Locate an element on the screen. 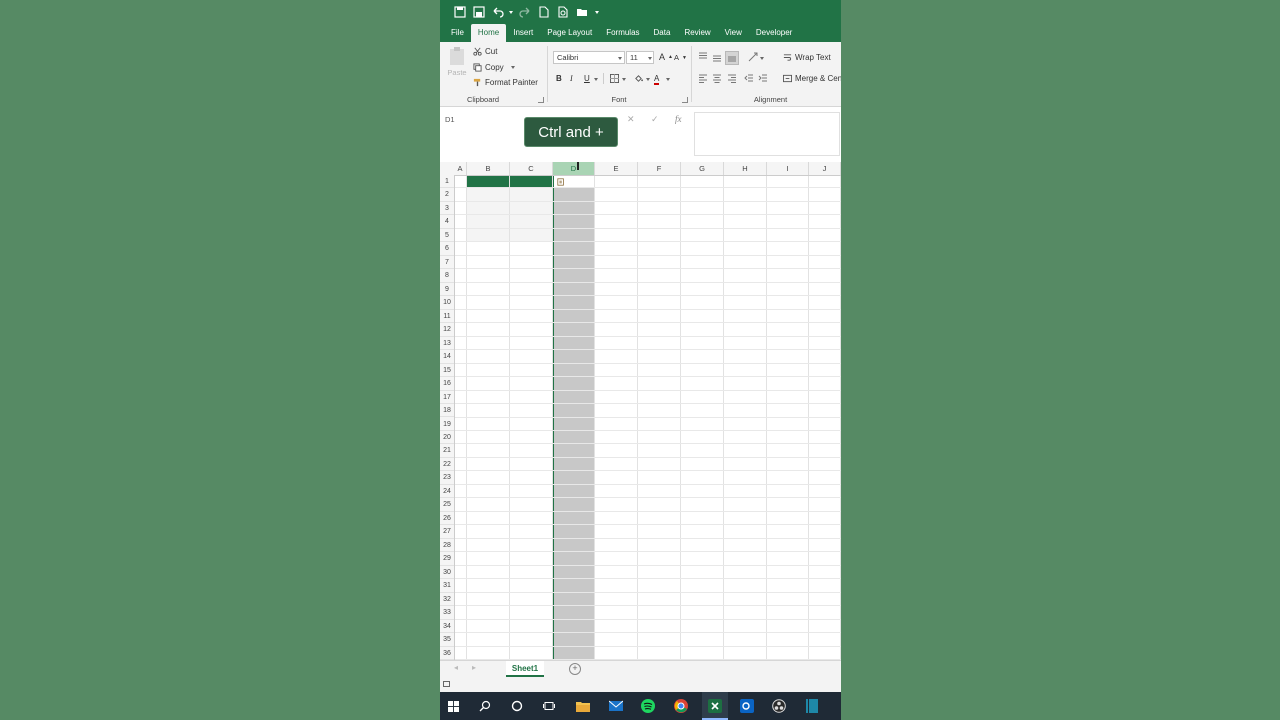  row-header-22: 22 is located at coordinates (447, 465).